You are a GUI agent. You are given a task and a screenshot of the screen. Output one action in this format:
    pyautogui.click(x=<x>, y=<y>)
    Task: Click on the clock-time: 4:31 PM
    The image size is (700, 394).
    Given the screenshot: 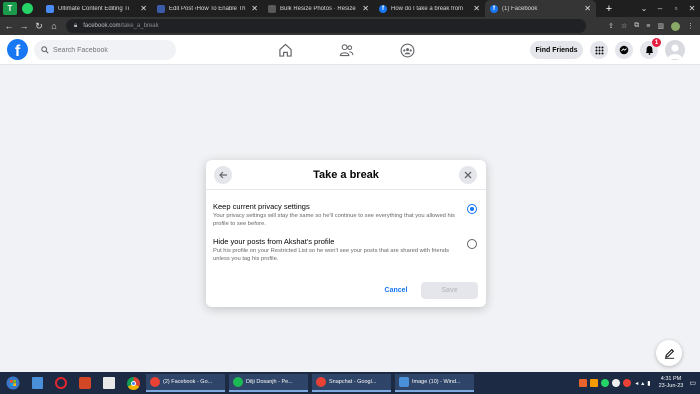 What is the action you would take?
    pyautogui.click(x=671, y=379)
    